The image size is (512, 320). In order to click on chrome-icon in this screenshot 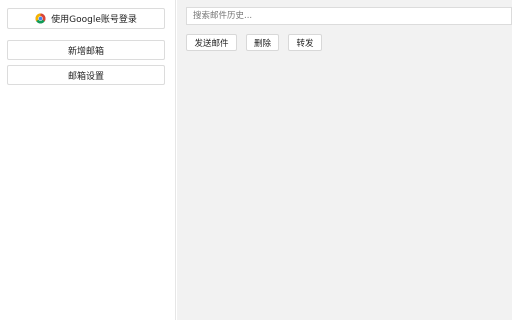, I will do `click(40, 18)`.